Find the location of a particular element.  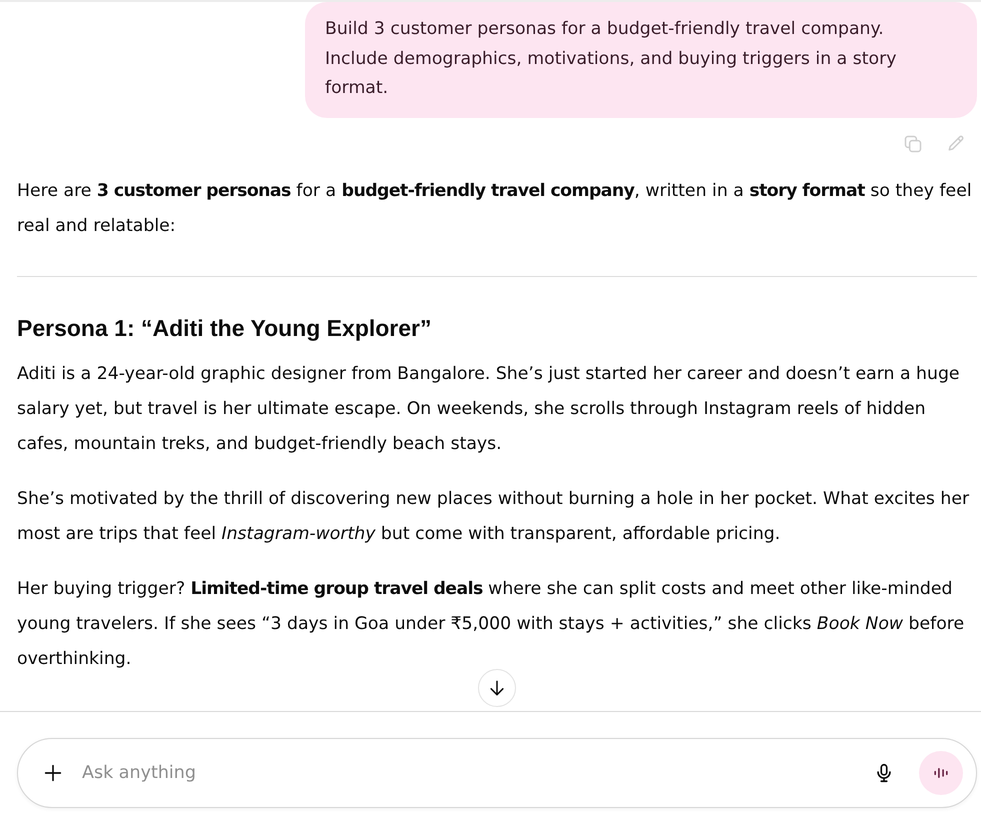

user-message: Build 3 customer personas for a budget-friendly travel company. Include demographics, motivations, and buying triggers in a story format. is located at coordinates (641, 60).